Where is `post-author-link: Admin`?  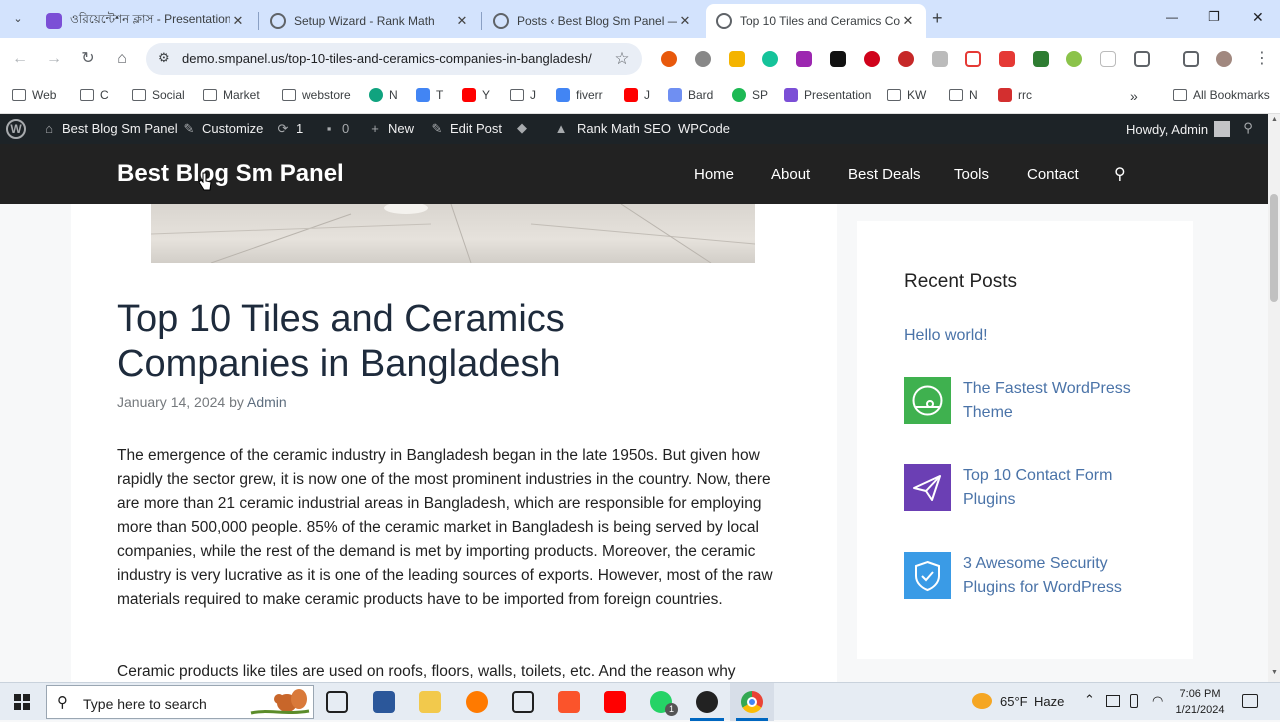 post-author-link: Admin is located at coordinates (267, 402).